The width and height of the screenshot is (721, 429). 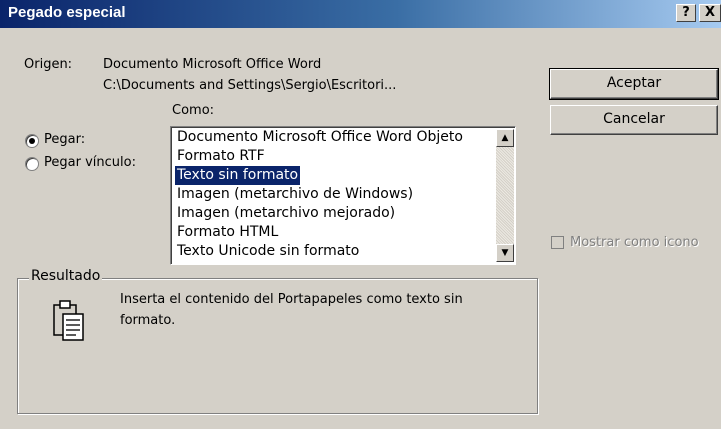 What do you see at coordinates (237, 175) in the screenshot?
I see `list-item-selected: Texto sin formato` at bounding box center [237, 175].